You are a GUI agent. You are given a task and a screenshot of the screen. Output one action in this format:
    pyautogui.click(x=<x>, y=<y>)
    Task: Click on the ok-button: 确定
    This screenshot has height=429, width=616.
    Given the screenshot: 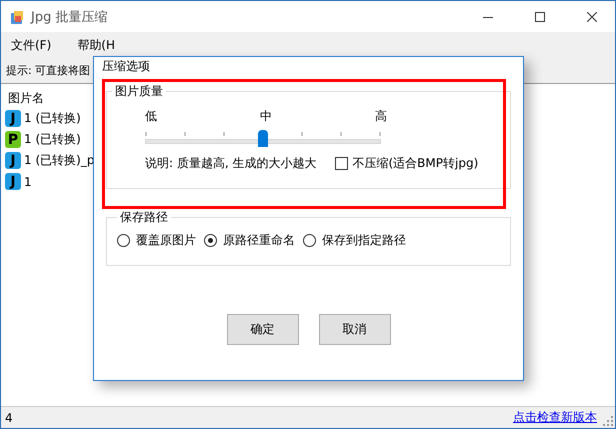 What is the action you would take?
    pyautogui.click(x=262, y=329)
    